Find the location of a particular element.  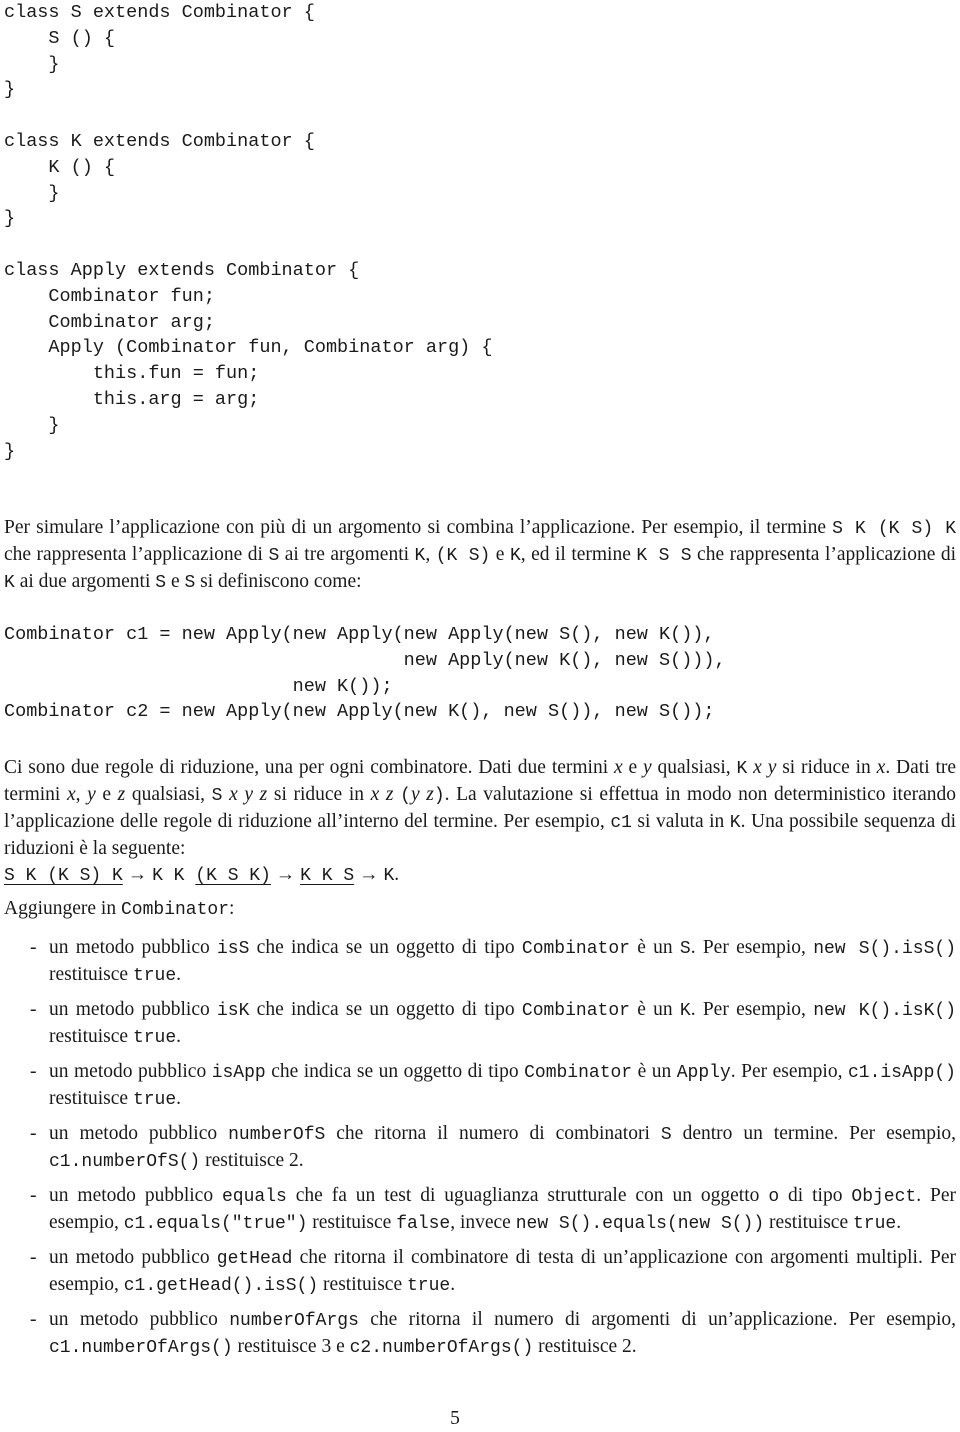

code-term: isApp is located at coordinates (238, 1073).